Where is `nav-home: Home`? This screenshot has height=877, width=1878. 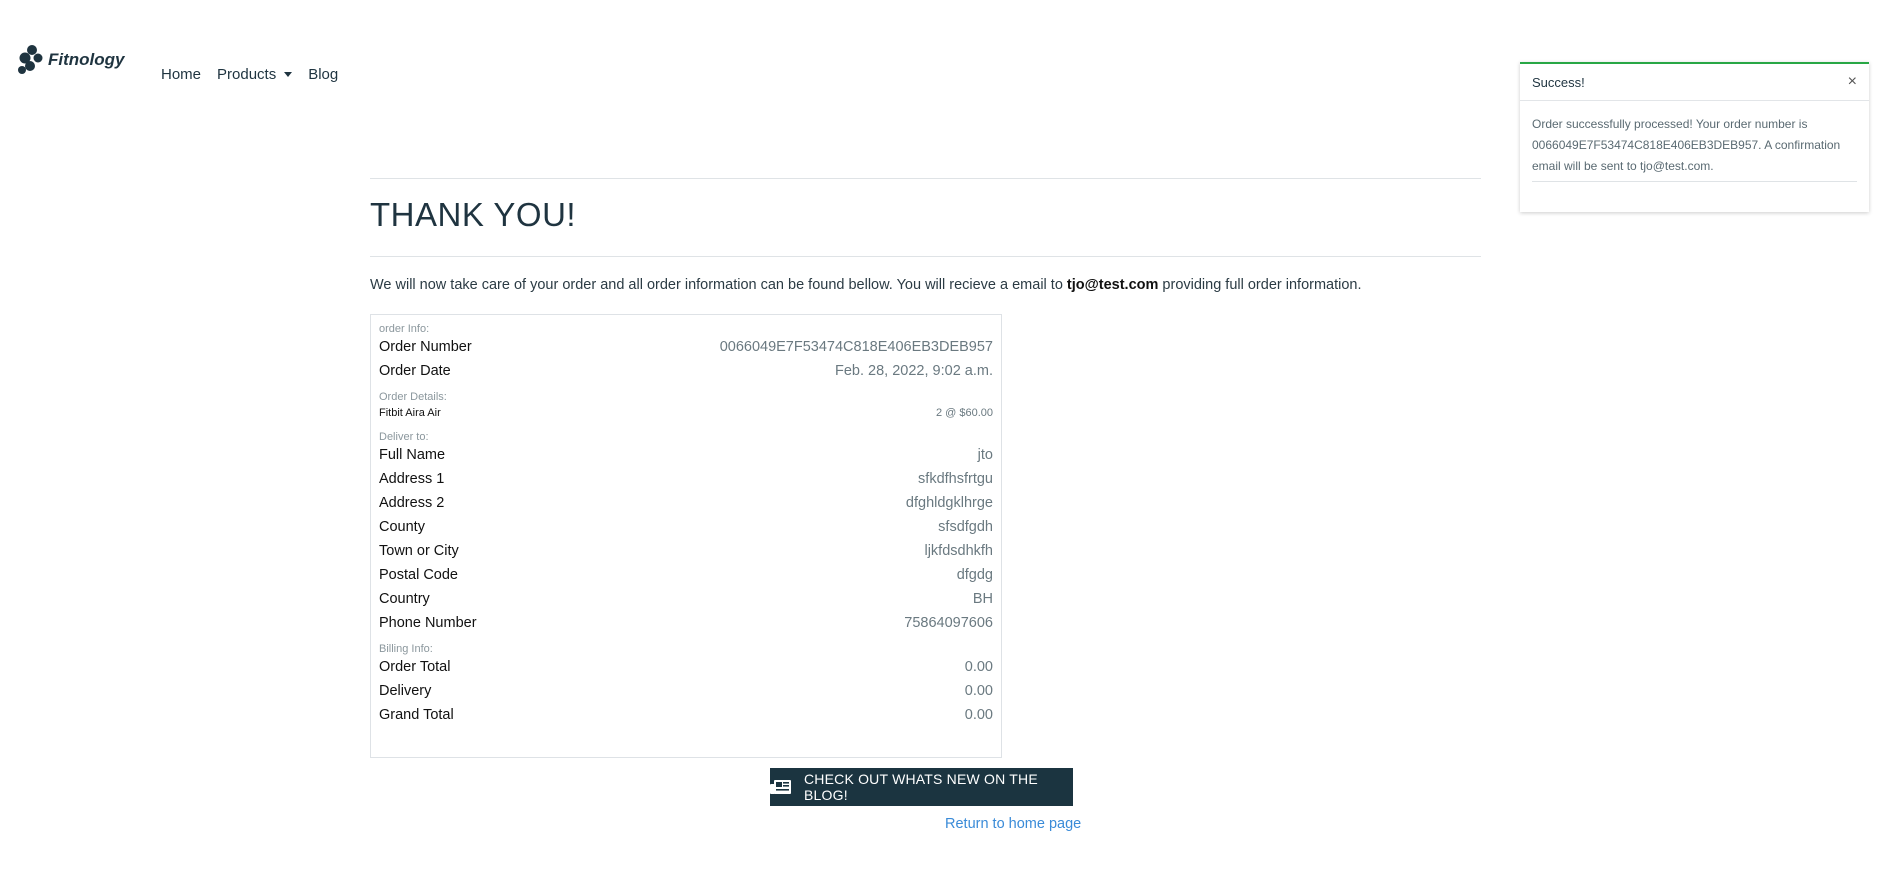
nav-home: Home is located at coordinates (181, 74).